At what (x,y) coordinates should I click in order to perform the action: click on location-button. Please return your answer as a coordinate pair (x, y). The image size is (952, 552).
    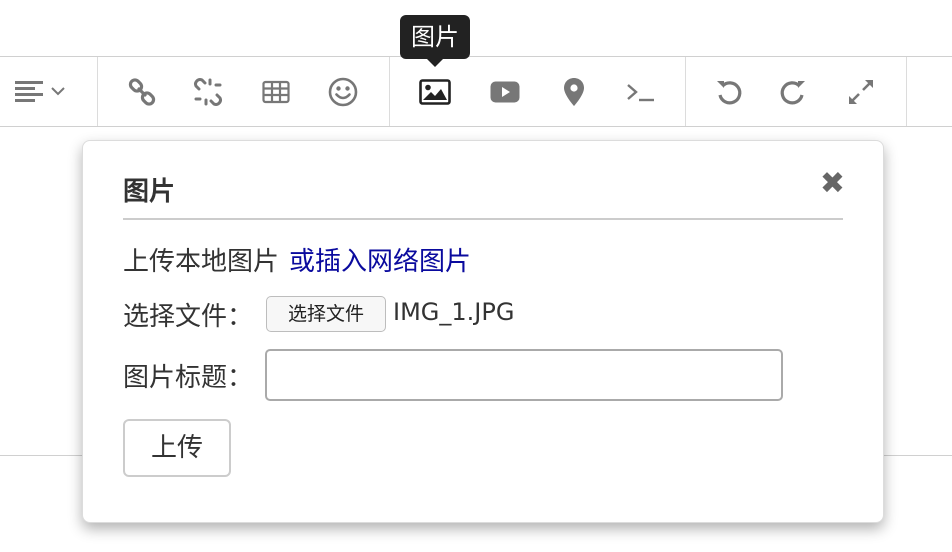
    Looking at the image, I should click on (574, 92).